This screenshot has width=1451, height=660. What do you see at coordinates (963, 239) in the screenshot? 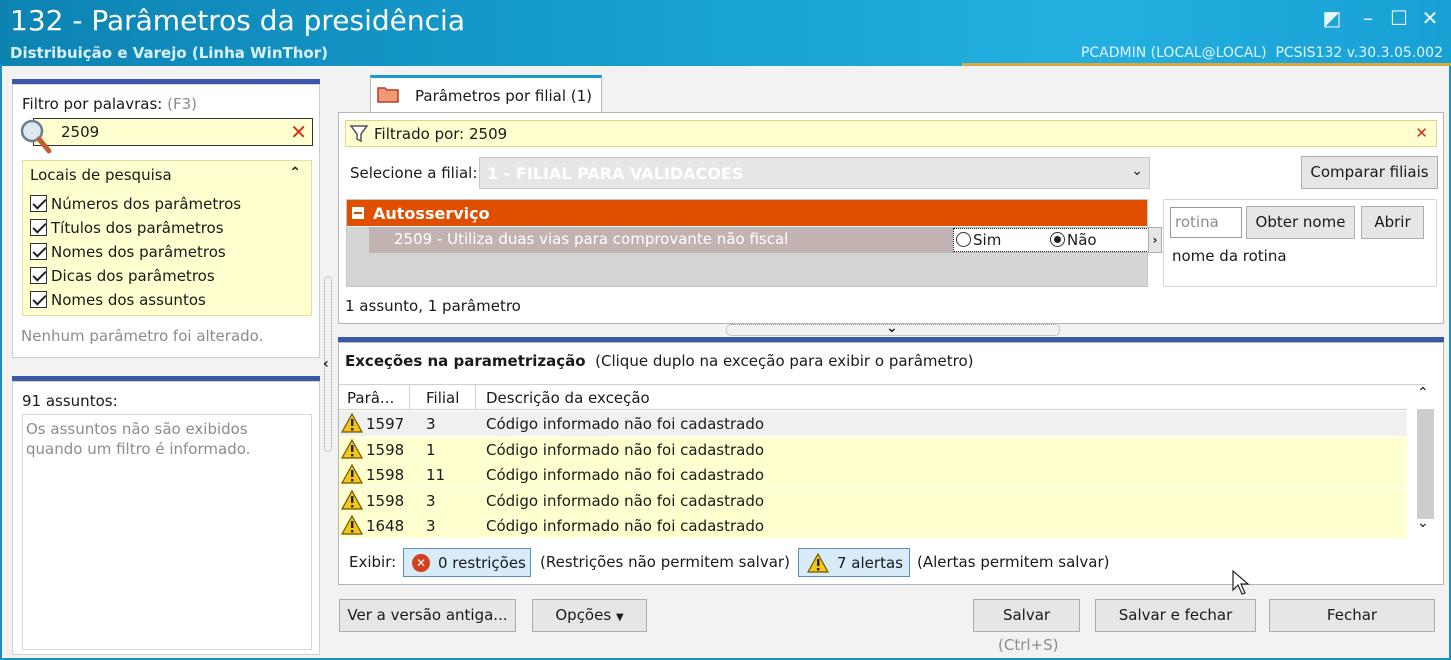
I see `radio-off-icon` at bounding box center [963, 239].